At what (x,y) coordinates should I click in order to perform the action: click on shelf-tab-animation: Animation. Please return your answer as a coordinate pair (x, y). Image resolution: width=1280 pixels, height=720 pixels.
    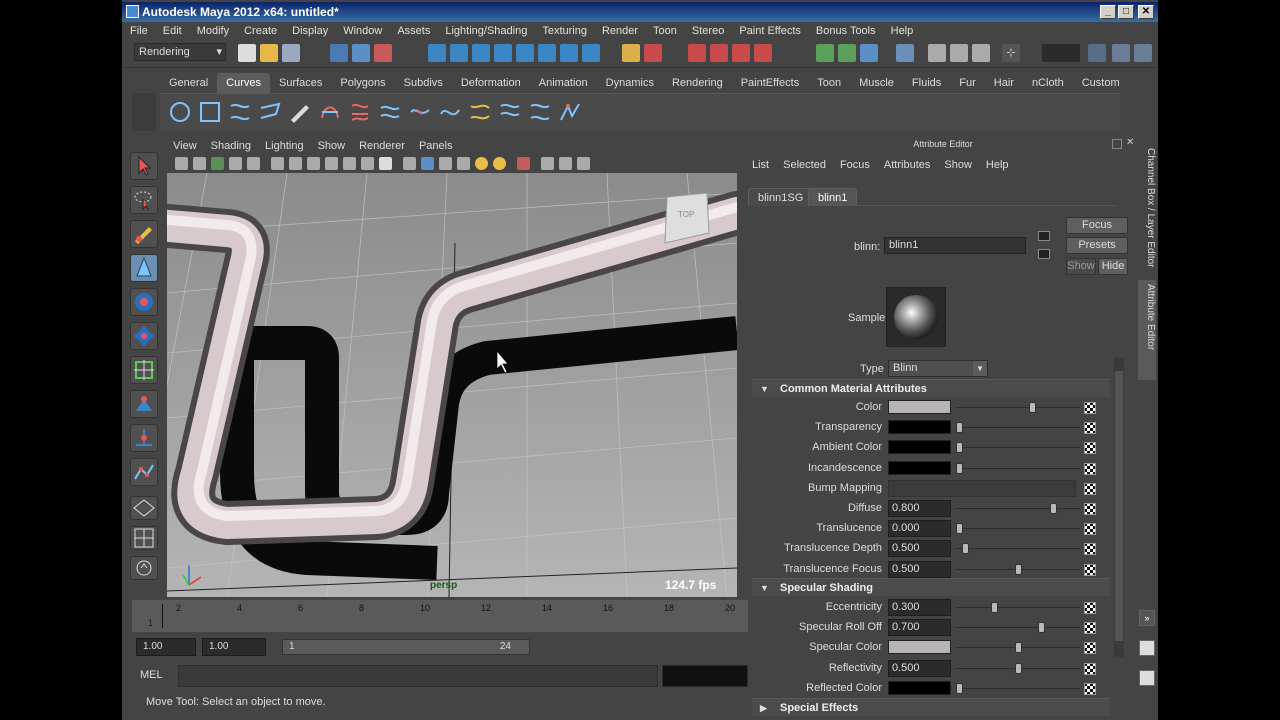
    Looking at the image, I should click on (563, 83).